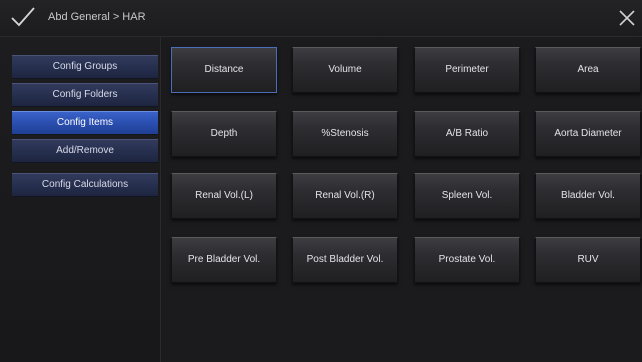 This screenshot has width=642, height=362. I want to click on item-button-bladder-vol: Bladder Vol., so click(588, 196).